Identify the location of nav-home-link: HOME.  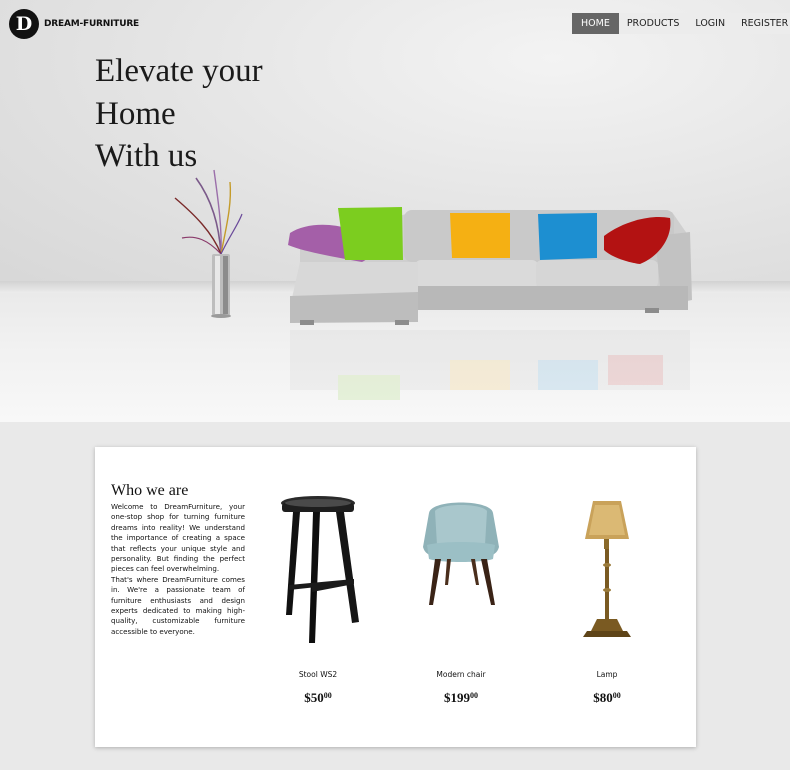
(595, 23).